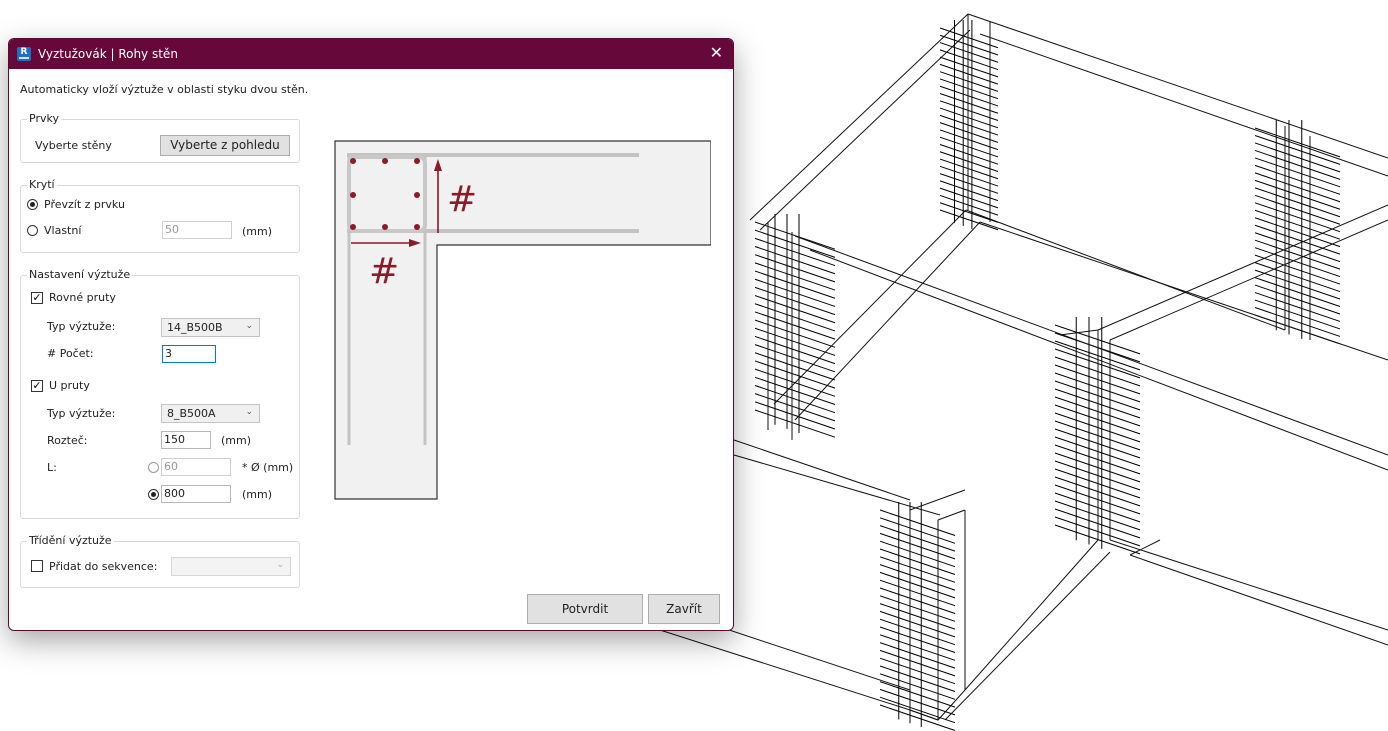 The image size is (1388, 731). Describe the element at coordinates (52, 467) in the screenshot. I see `u-length-label: L:` at that location.